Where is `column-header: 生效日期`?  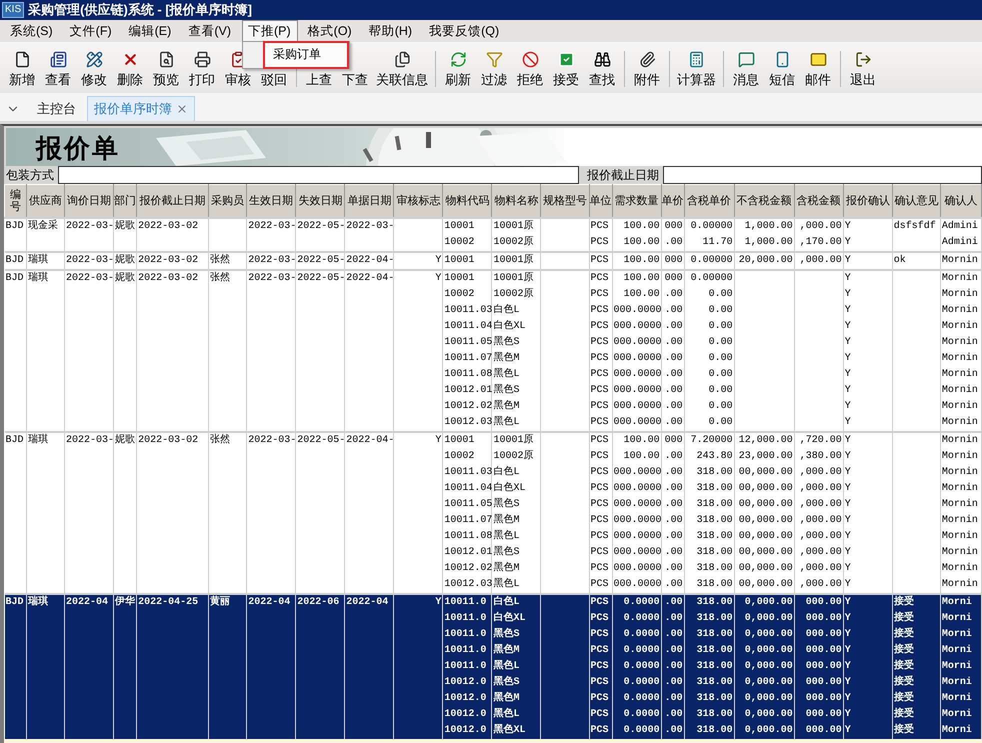 column-header: 生效日期 is located at coordinates (271, 201).